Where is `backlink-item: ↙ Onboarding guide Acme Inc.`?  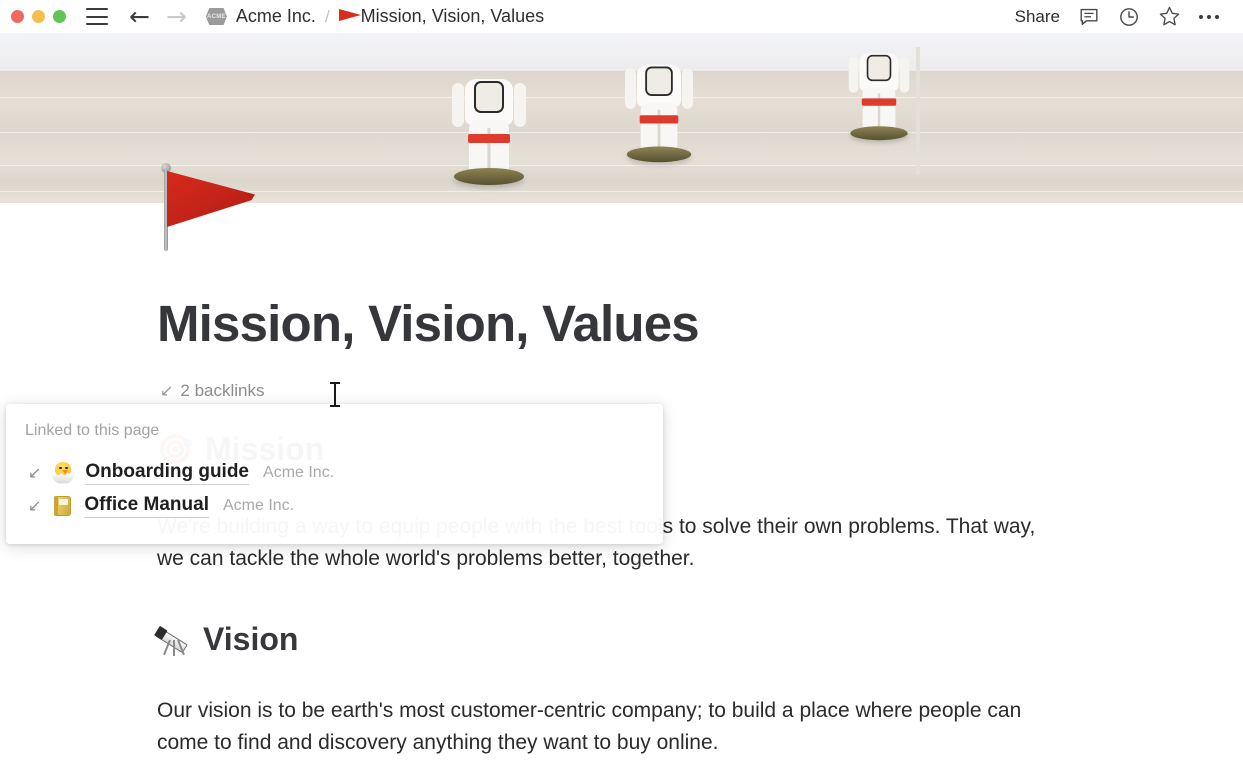
backlink-item: ↙ Onboarding guide Acme Inc. is located at coordinates (334, 472).